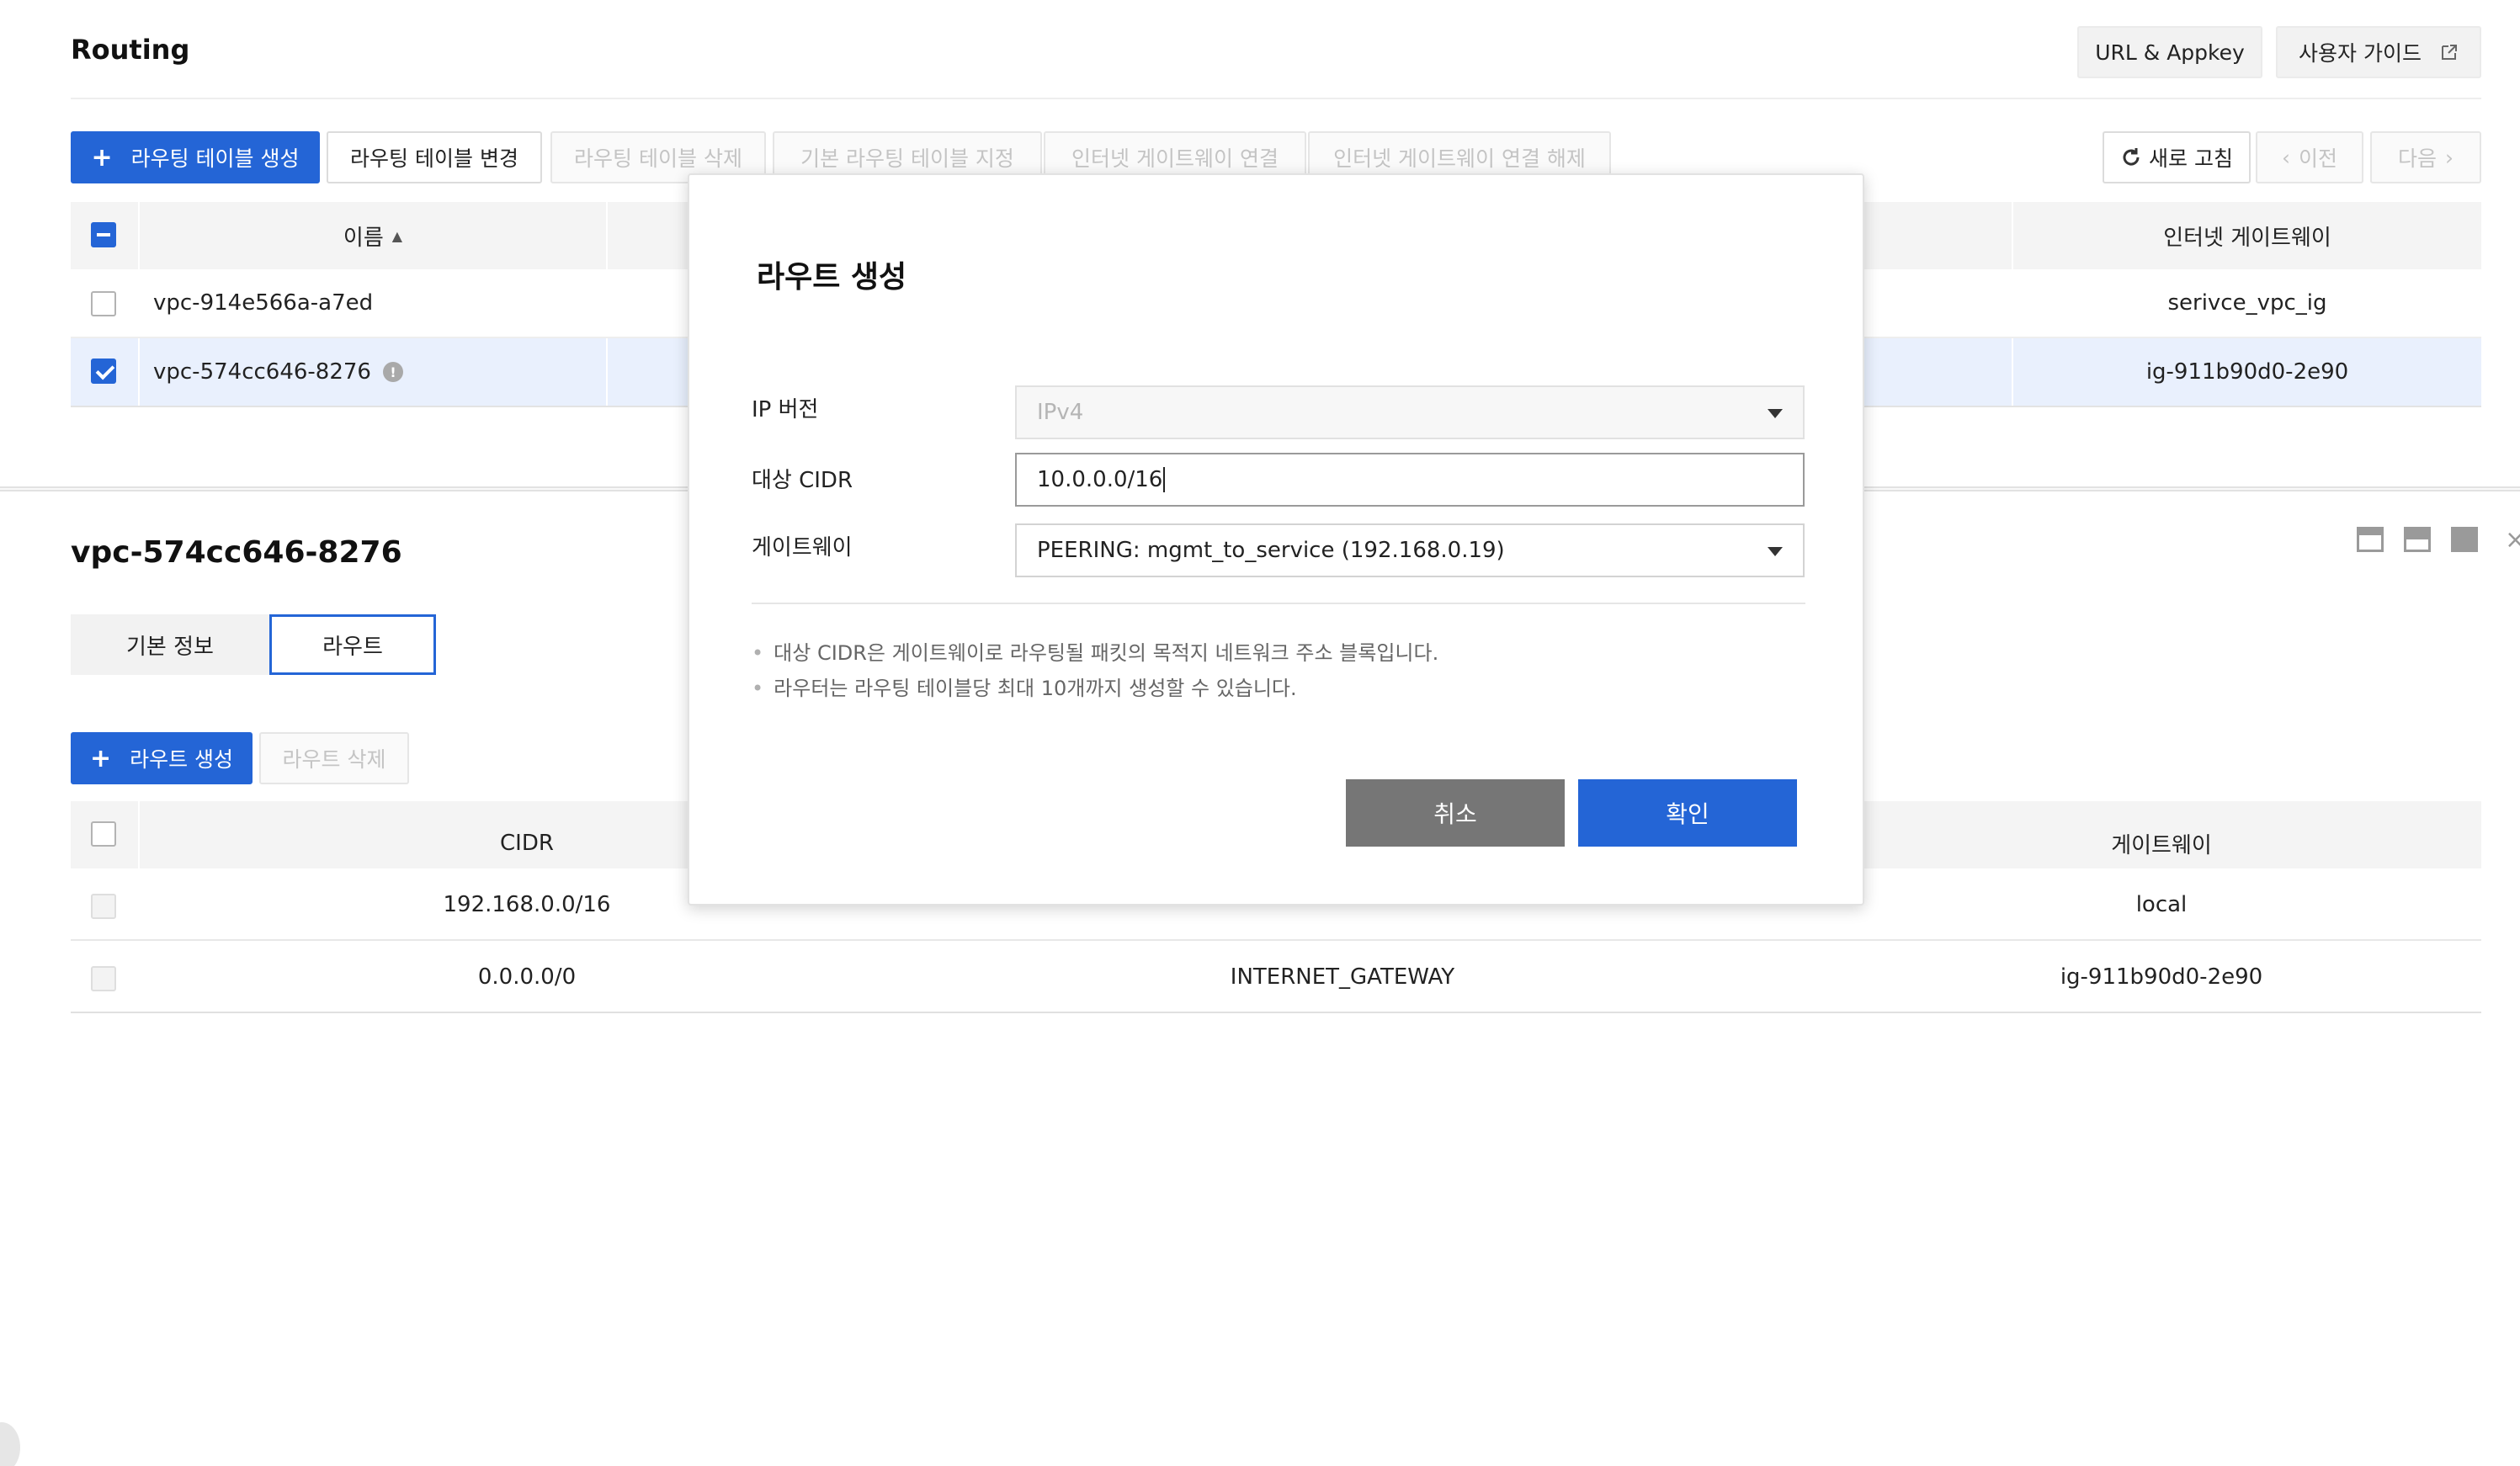 The image size is (2520, 1466). Describe the element at coordinates (1271, 550) in the screenshot. I see `gateway-value: PEERING: mgmt_to_service (192.168.0.19)` at that location.